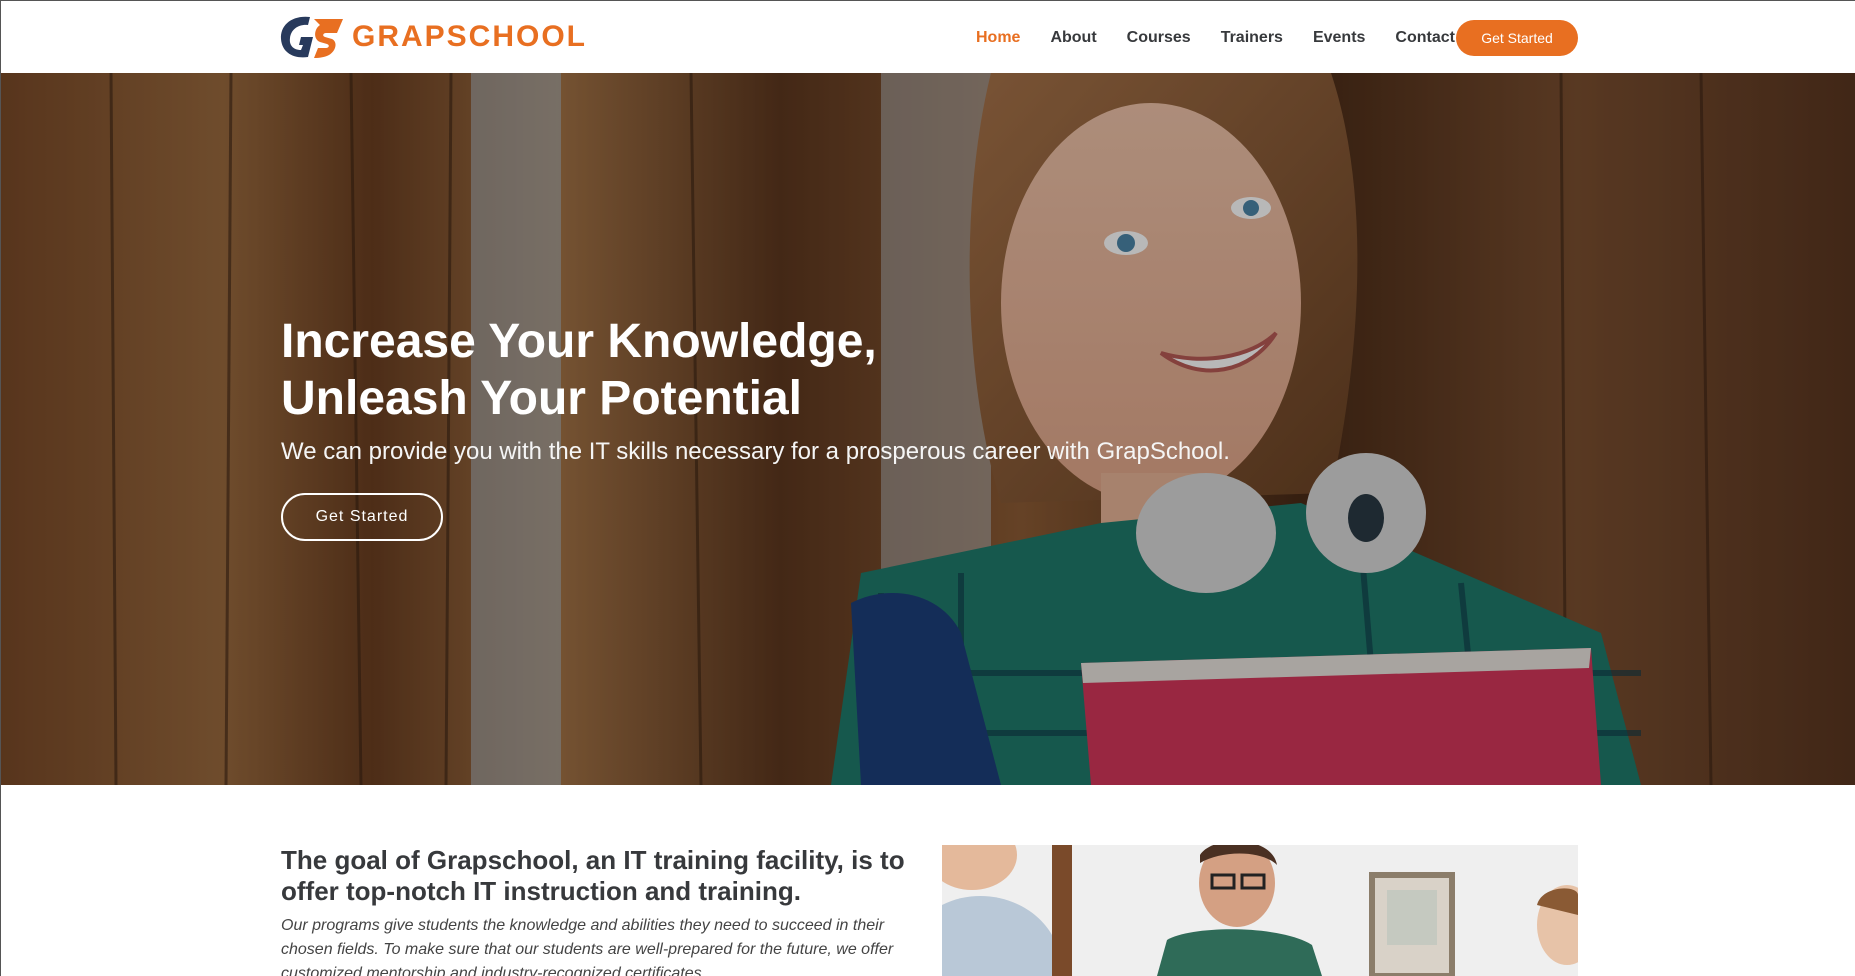 Image resolution: width=1855 pixels, height=976 pixels. Describe the element at coordinates (1159, 38) in the screenshot. I see `nav-courses: Courses` at that location.